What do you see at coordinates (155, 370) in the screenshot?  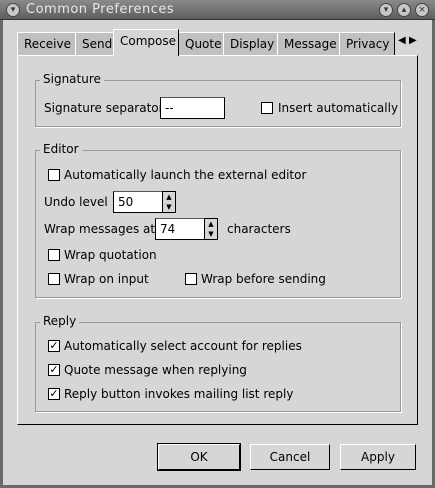 I see `quote-when-replying-label: Quote message when replying` at bounding box center [155, 370].